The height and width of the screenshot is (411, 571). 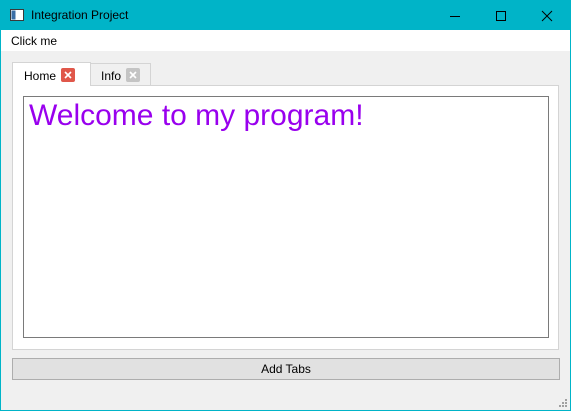 What do you see at coordinates (285, 15) in the screenshot?
I see `title-bar: Integration Project` at bounding box center [285, 15].